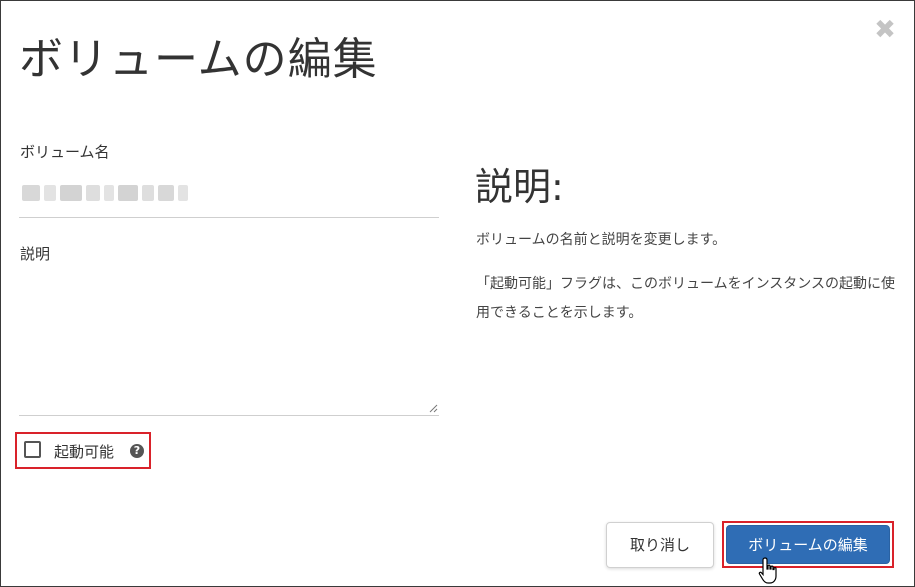 The height and width of the screenshot is (587, 915). What do you see at coordinates (519, 187) in the screenshot?
I see `help-title: 説明:` at bounding box center [519, 187].